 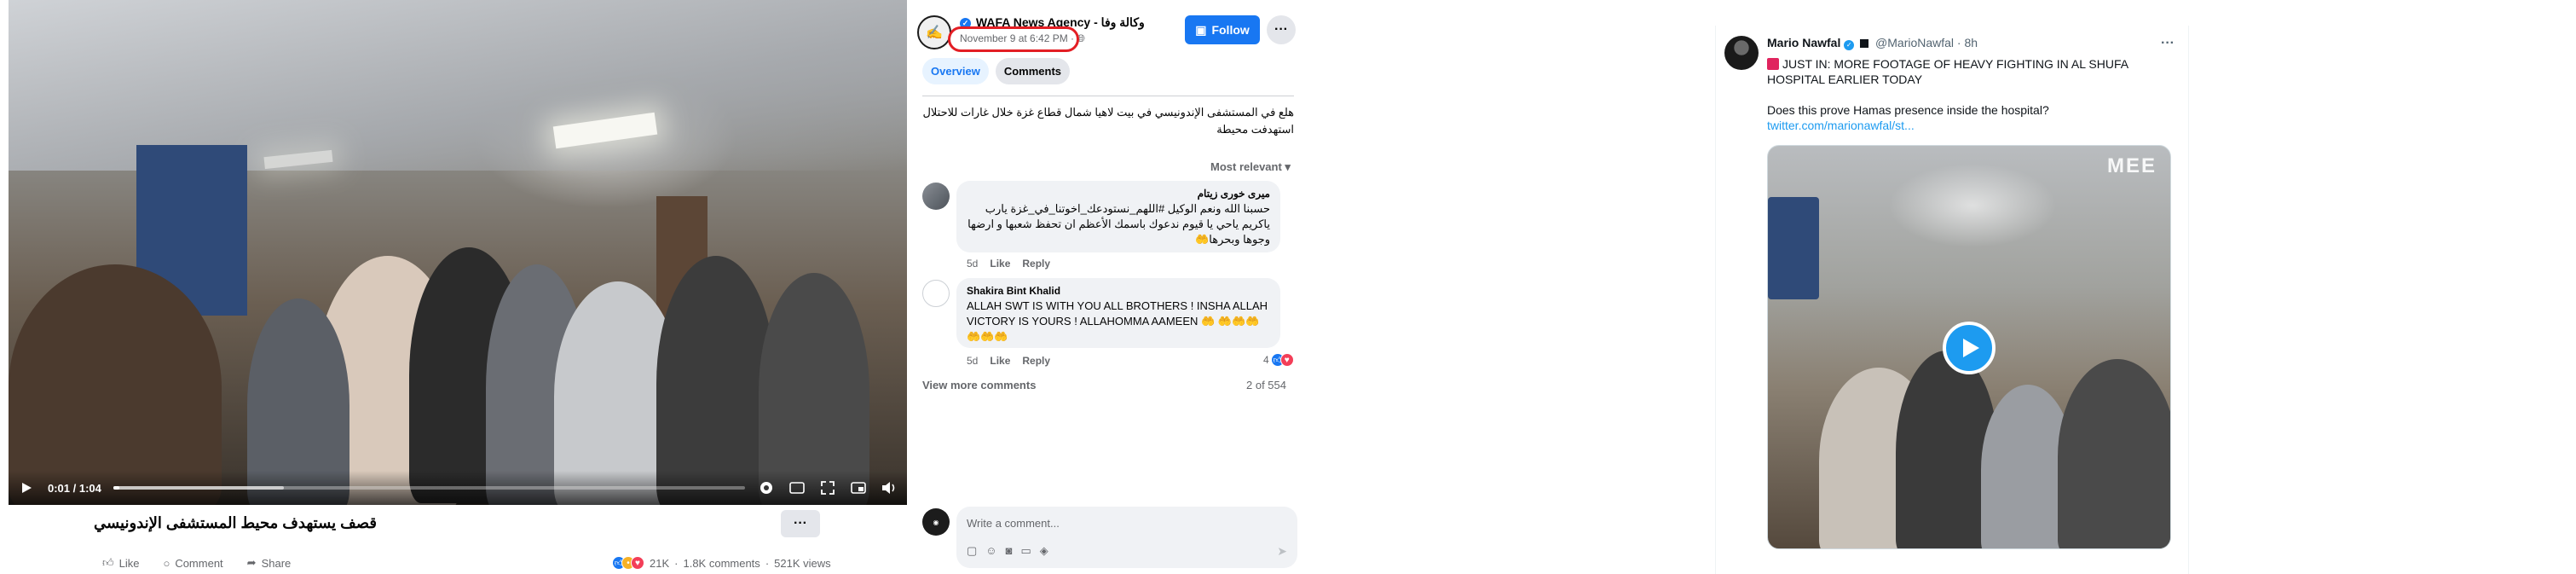 I want to click on tab-overview: Overview, so click(x=955, y=71).